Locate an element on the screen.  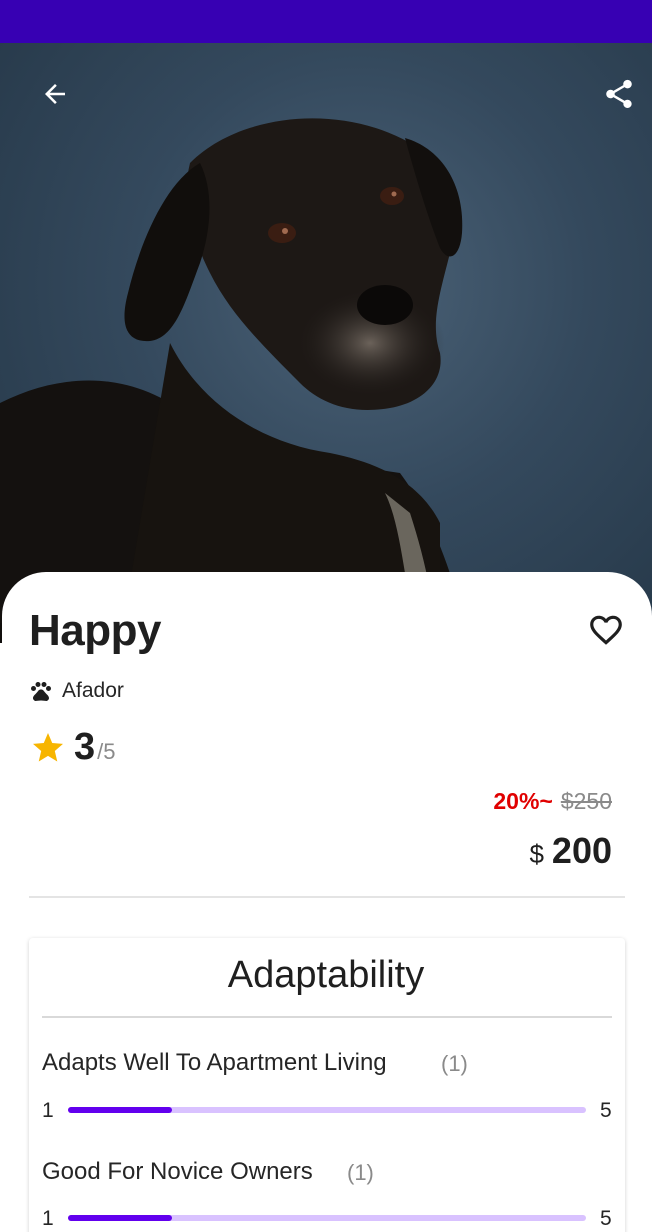
breed-label: Afador is located at coordinates (93, 690).